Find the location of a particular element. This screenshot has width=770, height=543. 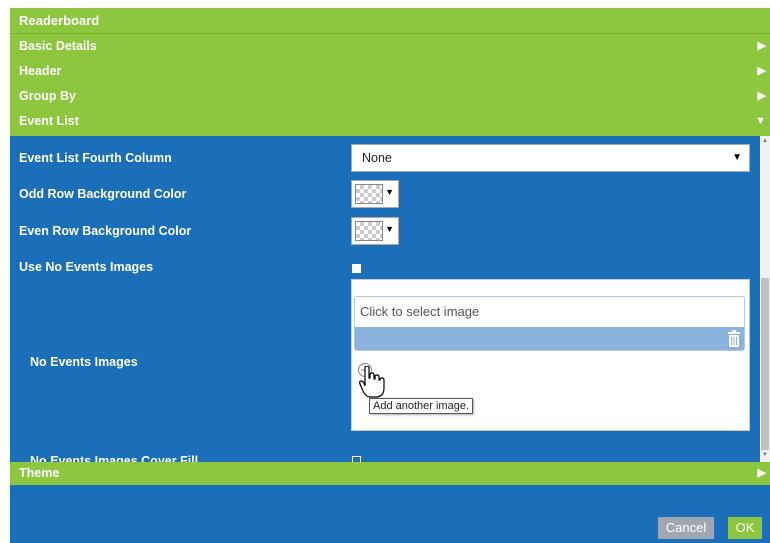

image-action-bar is located at coordinates (549, 338).